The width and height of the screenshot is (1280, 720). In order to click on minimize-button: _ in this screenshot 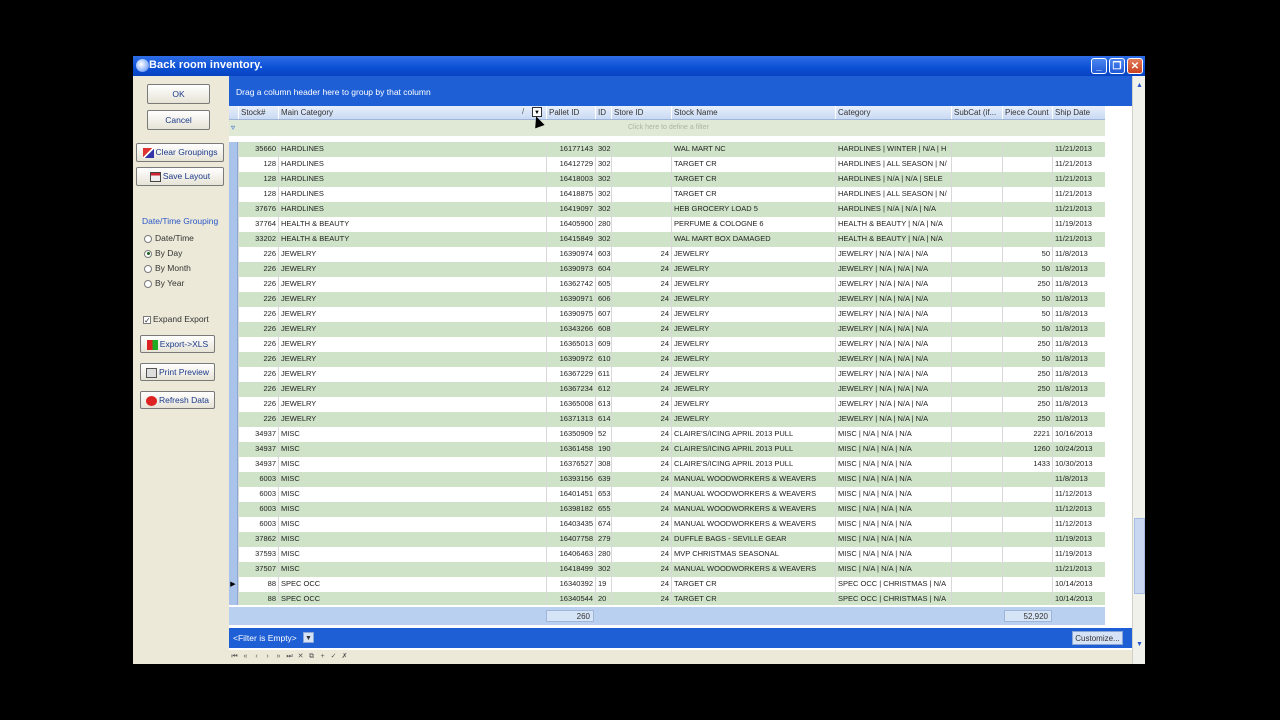, I will do `click(1099, 66)`.